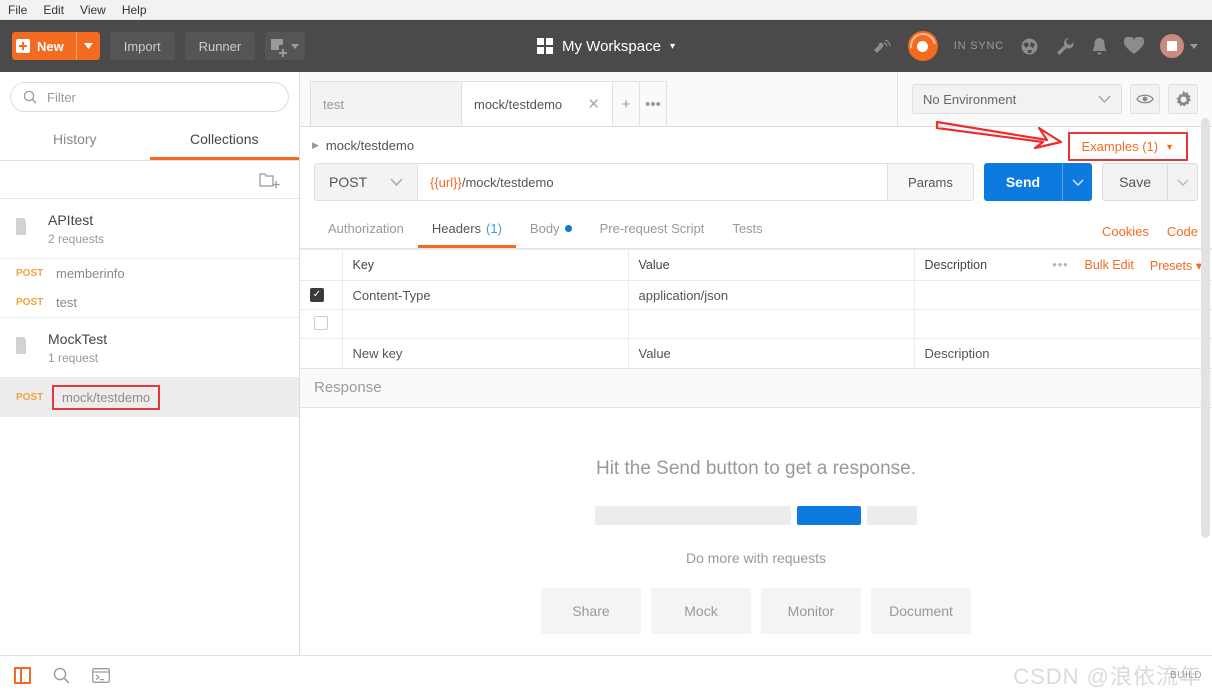  What do you see at coordinates (149, 397) in the screenshot?
I see `request-item-mock-testdemo: POST mock/testdemo` at bounding box center [149, 397].